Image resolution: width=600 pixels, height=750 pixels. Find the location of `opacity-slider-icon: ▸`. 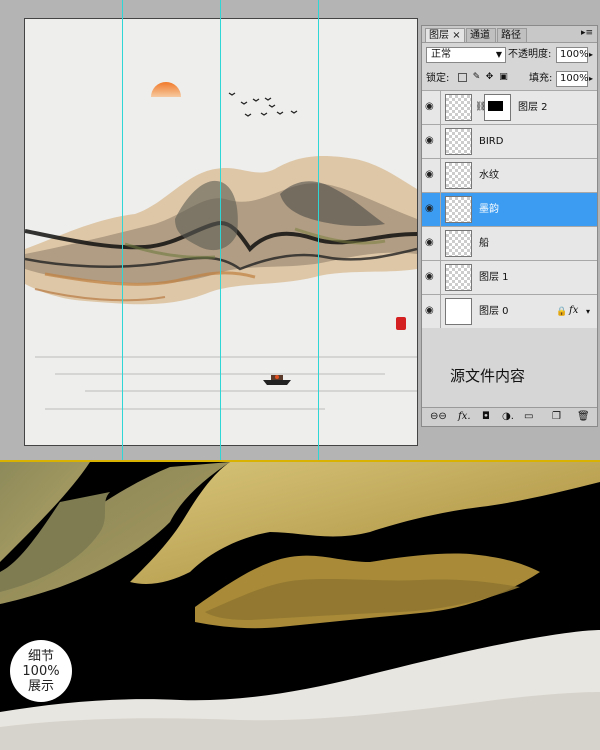

opacity-slider-icon: ▸ is located at coordinates (591, 55).